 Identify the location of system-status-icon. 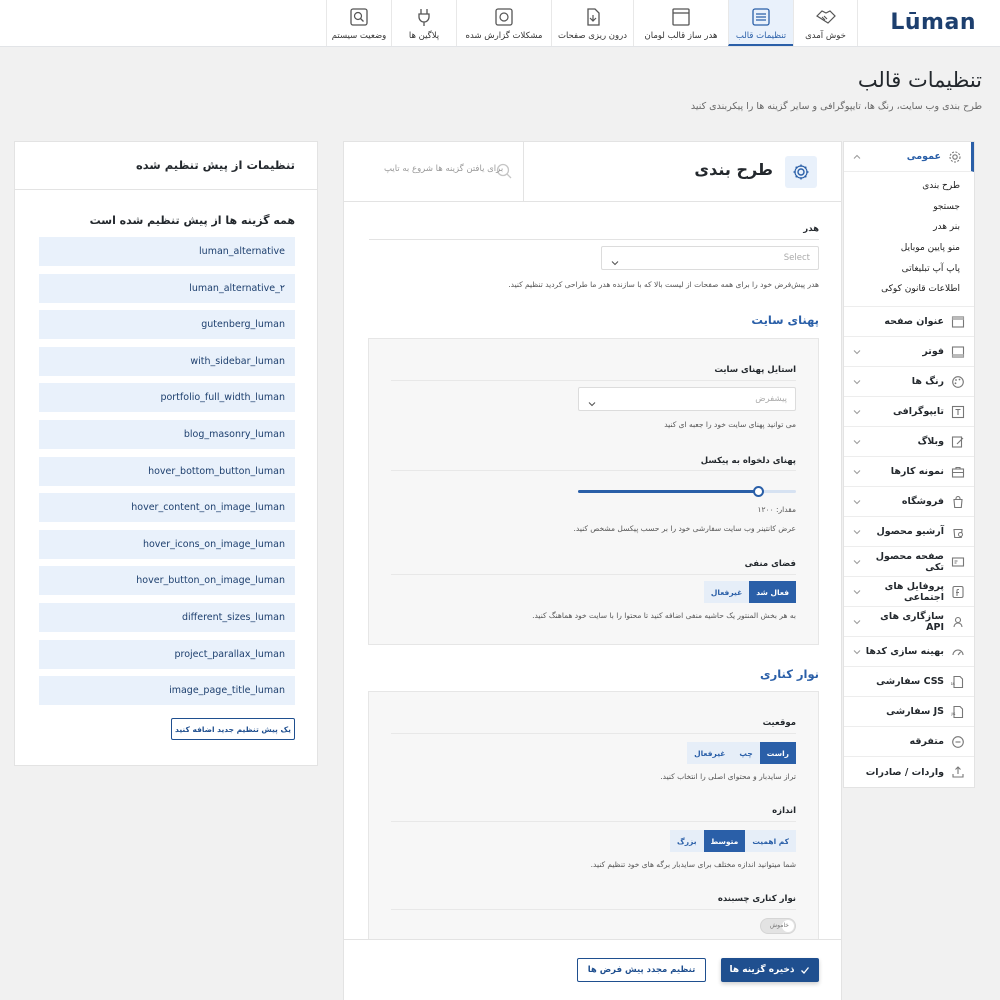
(359, 17).